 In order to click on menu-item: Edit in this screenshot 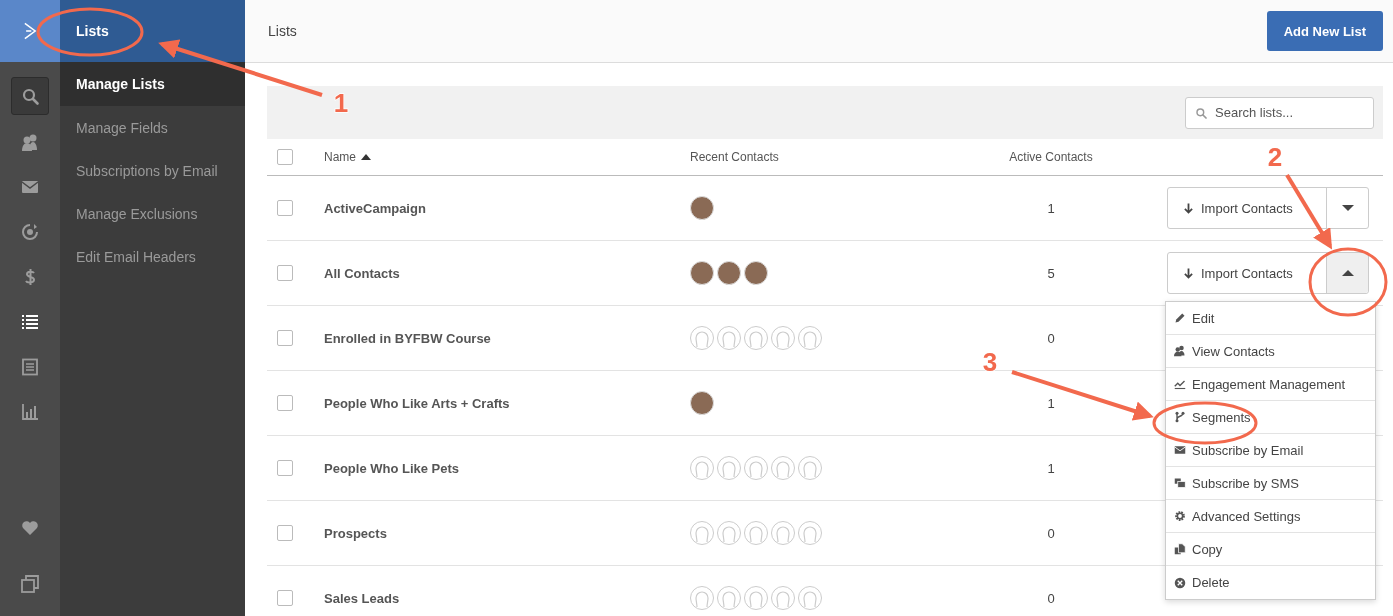, I will do `click(1270, 318)`.